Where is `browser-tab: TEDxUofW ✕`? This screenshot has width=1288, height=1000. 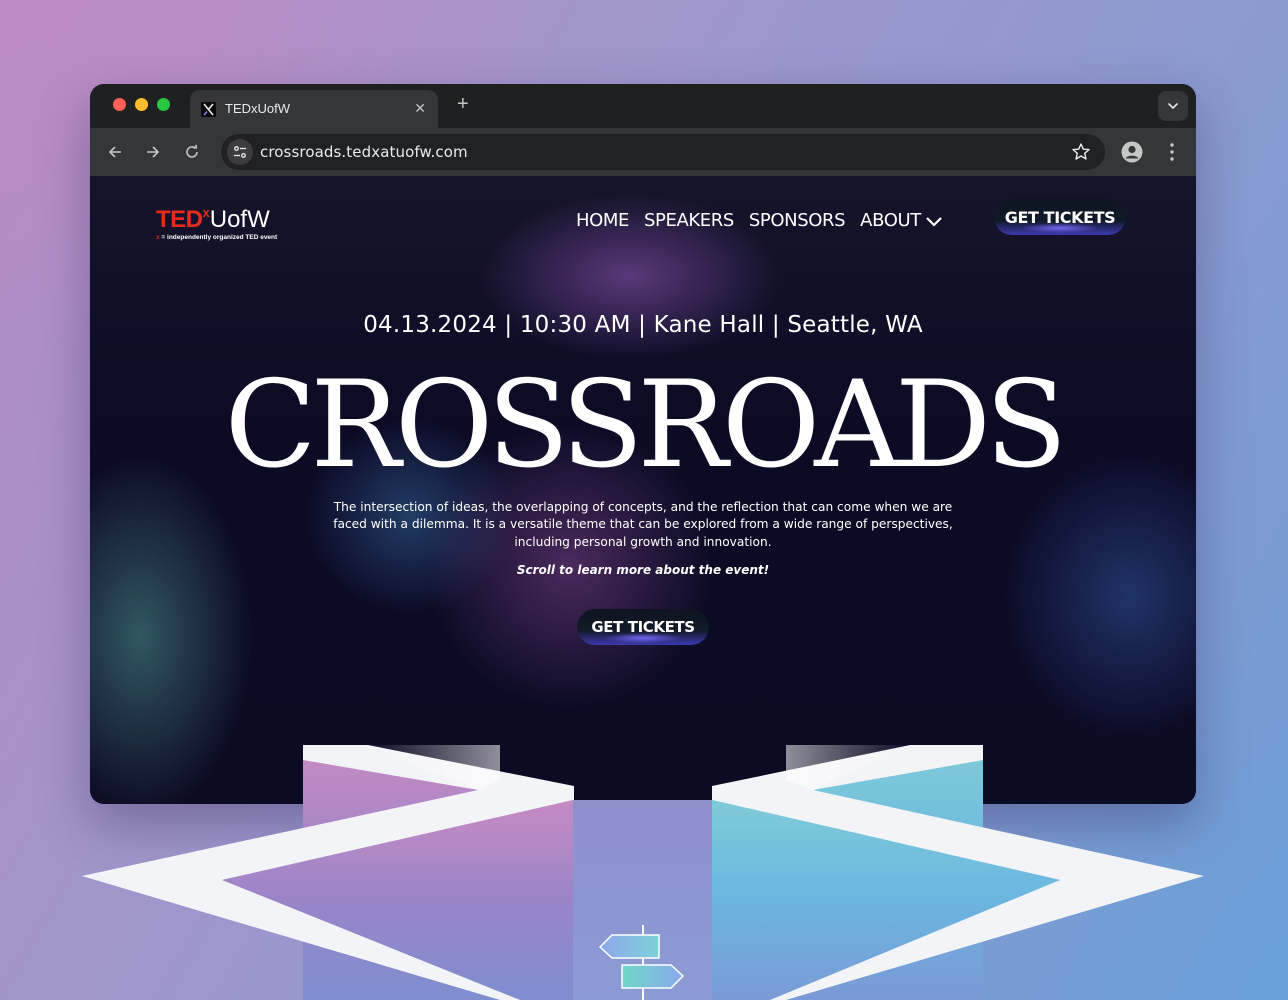 browser-tab: TEDxUofW ✕ is located at coordinates (314, 109).